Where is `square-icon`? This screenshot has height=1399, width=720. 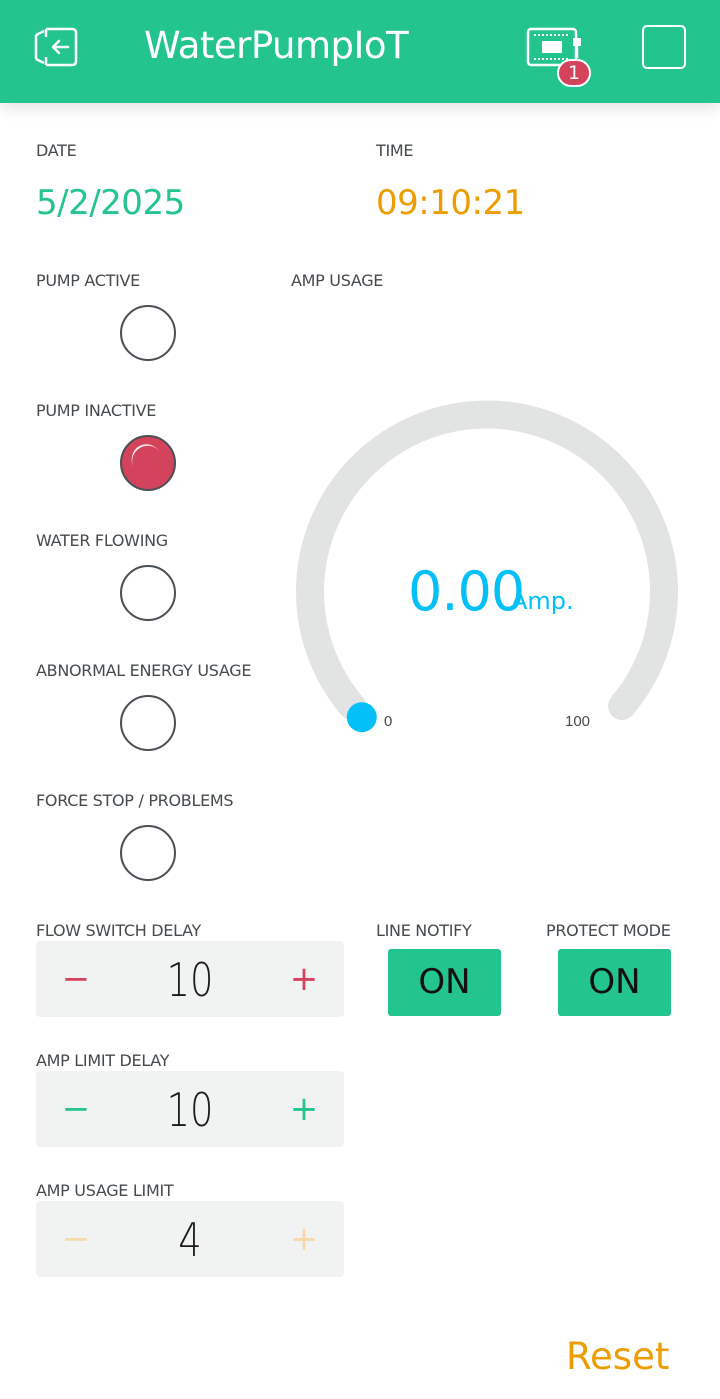
square-icon is located at coordinates (664, 47).